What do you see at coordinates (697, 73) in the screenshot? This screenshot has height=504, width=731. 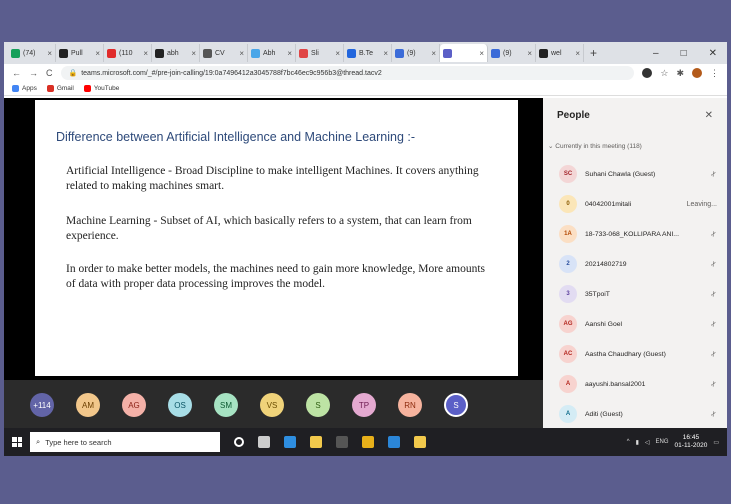 I see `profile-avatar` at bounding box center [697, 73].